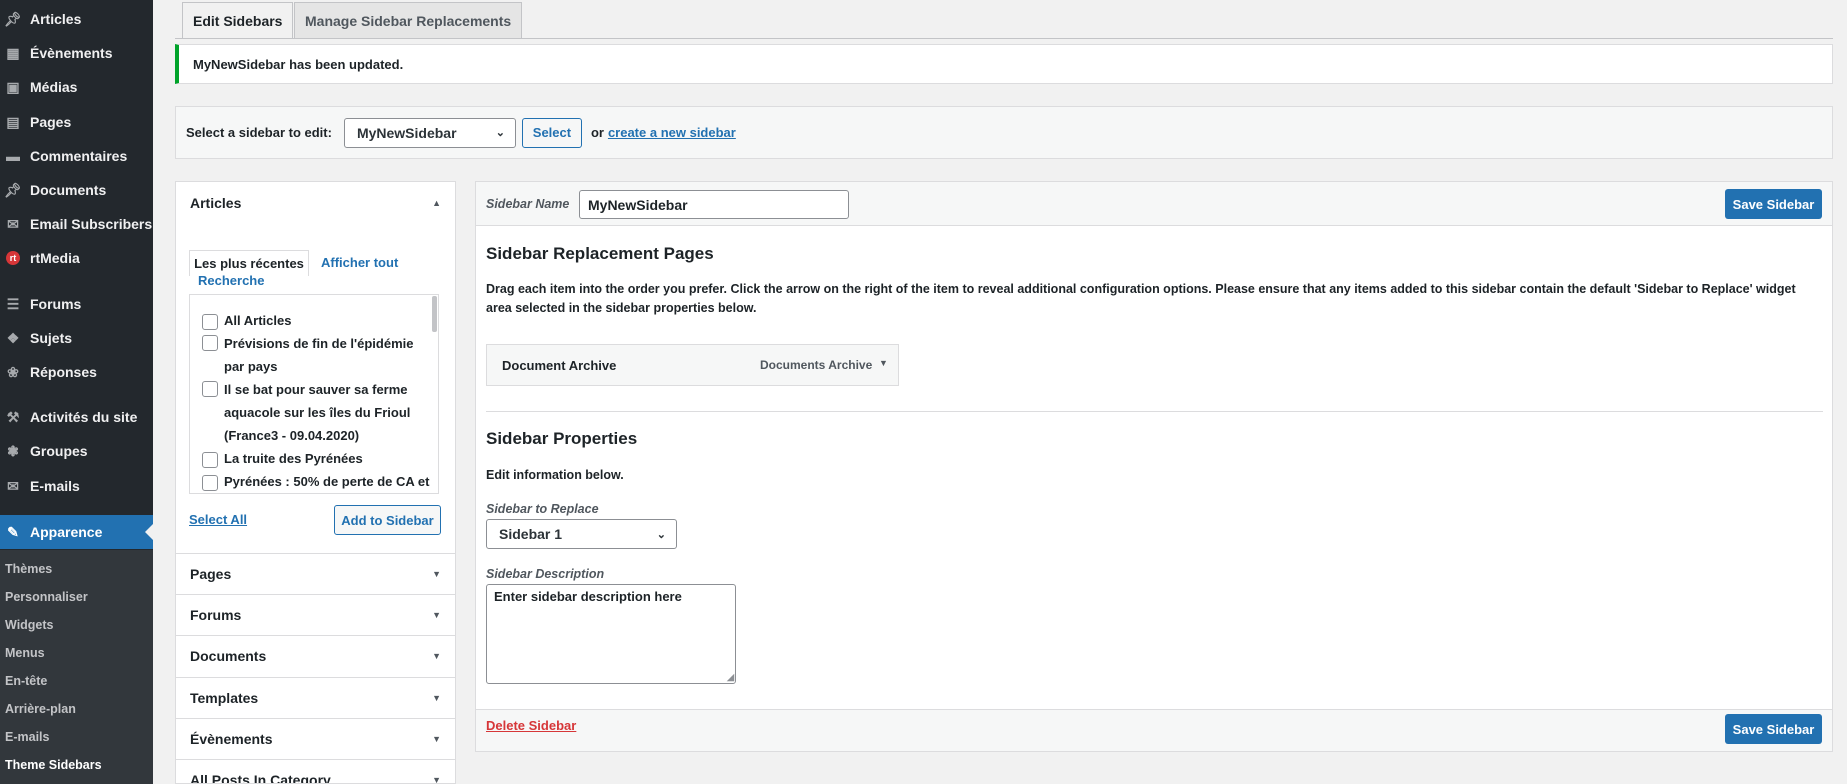 This screenshot has height=784, width=1847. I want to click on activity-icon: ⚒, so click(13, 416).